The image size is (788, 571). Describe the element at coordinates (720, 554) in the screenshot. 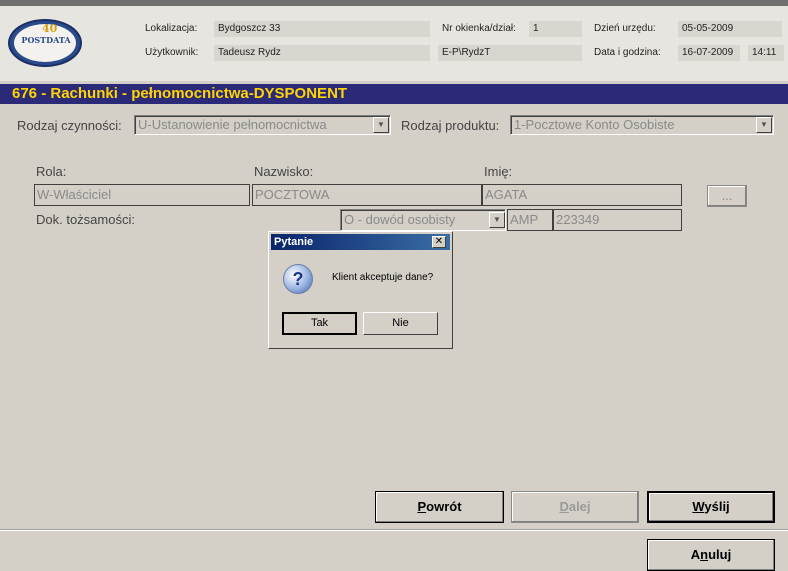

I see `cancel-button-label: uluj` at that location.